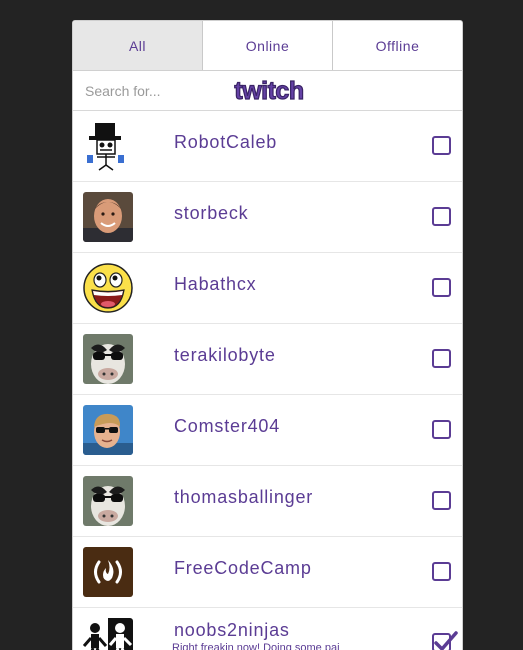  I want to click on top-hat-stickman-avatar, so click(108, 146).